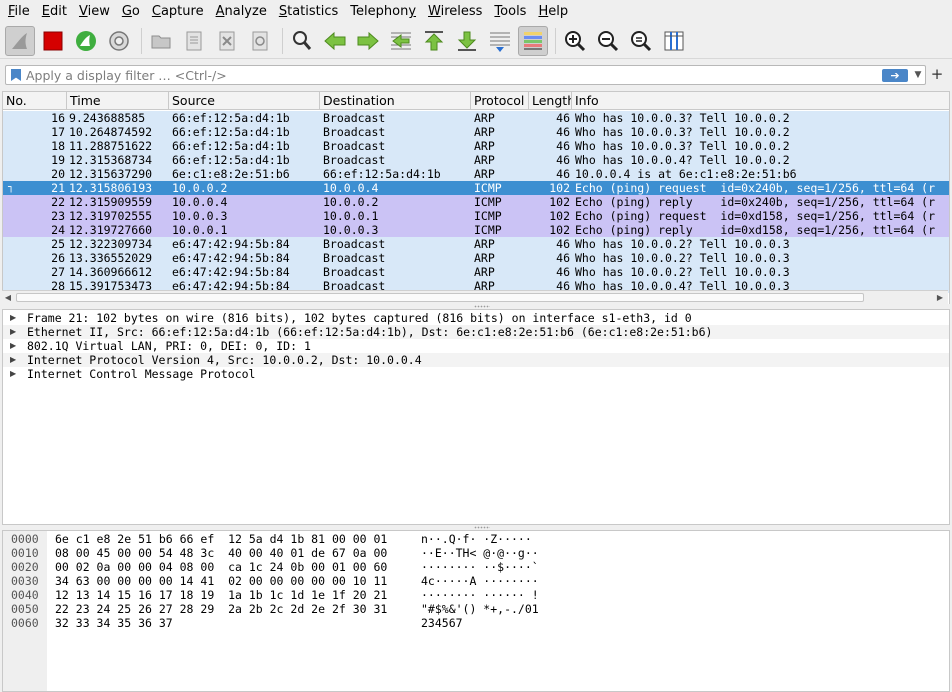 Image resolution: width=952 pixels, height=692 pixels. I want to click on packet-list-hscrollbar: ◀ ▶, so click(475, 297).